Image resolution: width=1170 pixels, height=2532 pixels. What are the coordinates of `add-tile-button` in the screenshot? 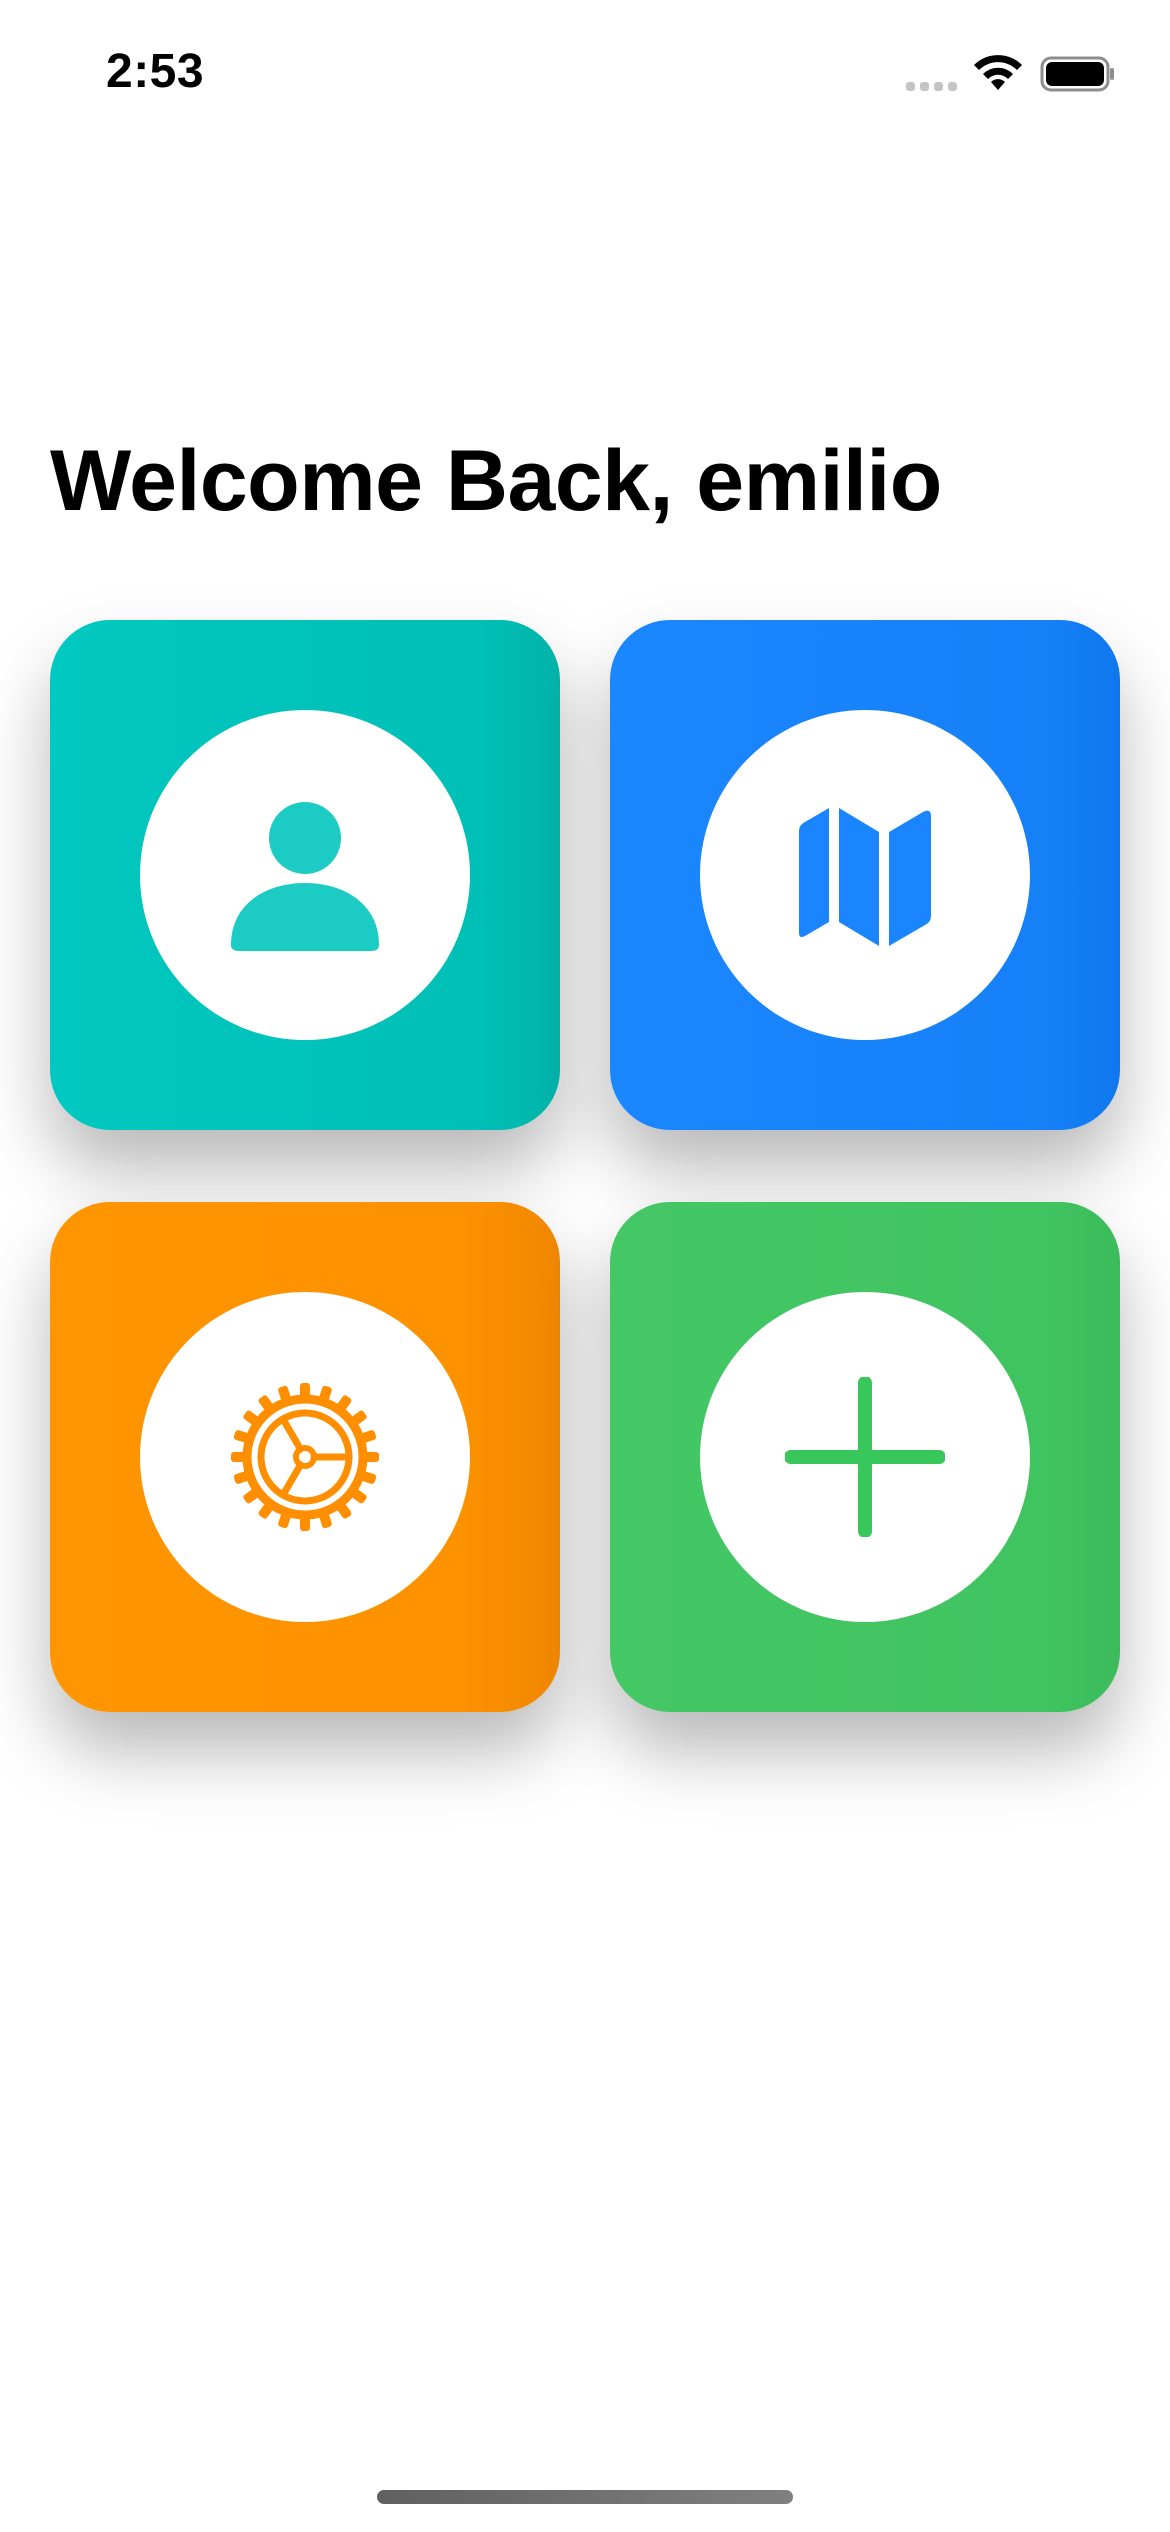 It's located at (865, 1457).